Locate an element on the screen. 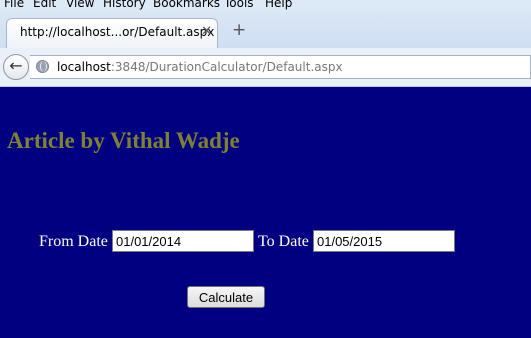 The width and height of the screenshot is (531, 338). browser-tab: http://localhost...or/Default.aspx ✕ is located at coordinates (112, 33).